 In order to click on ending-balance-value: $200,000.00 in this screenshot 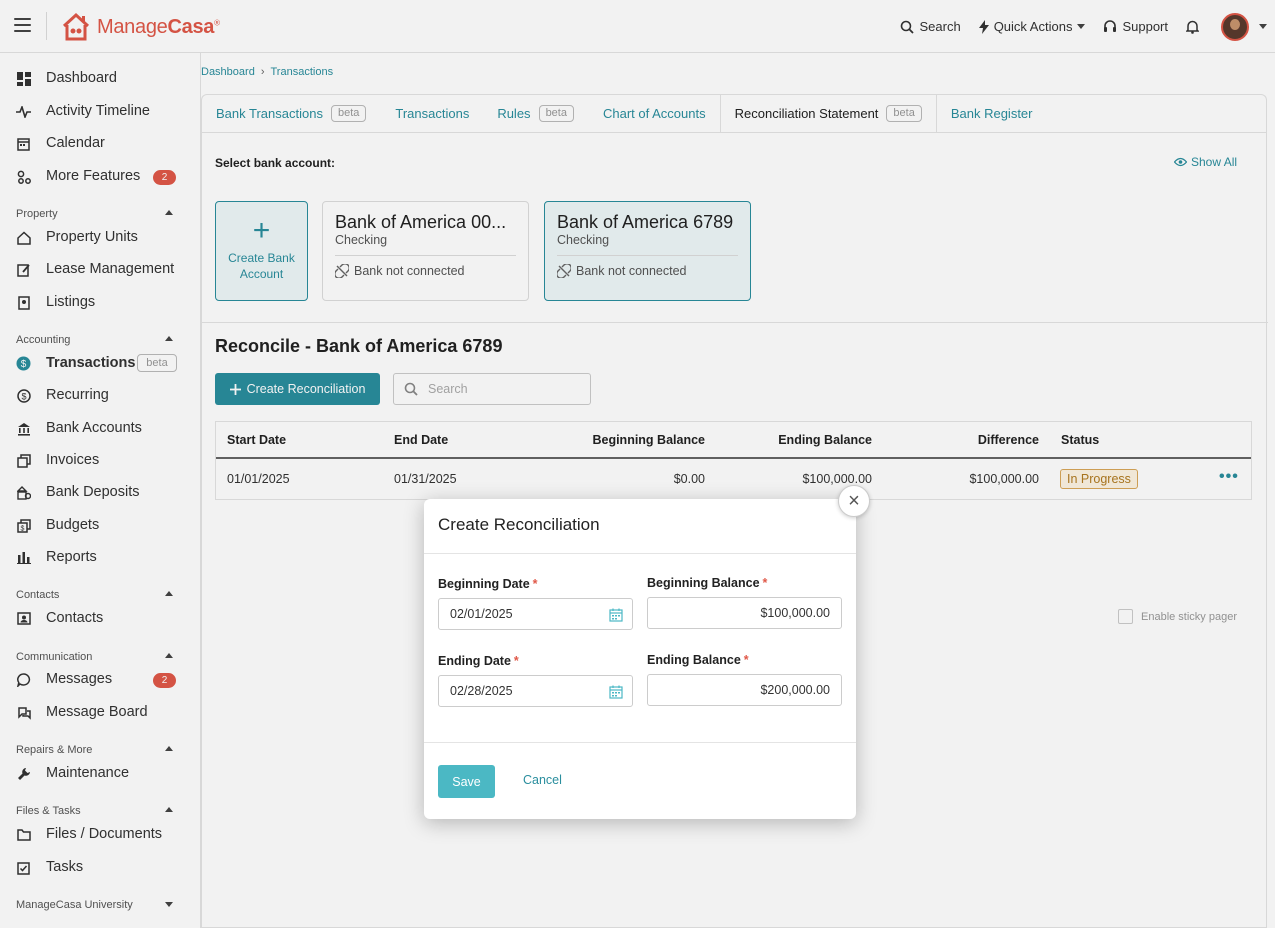, I will do `click(795, 690)`.